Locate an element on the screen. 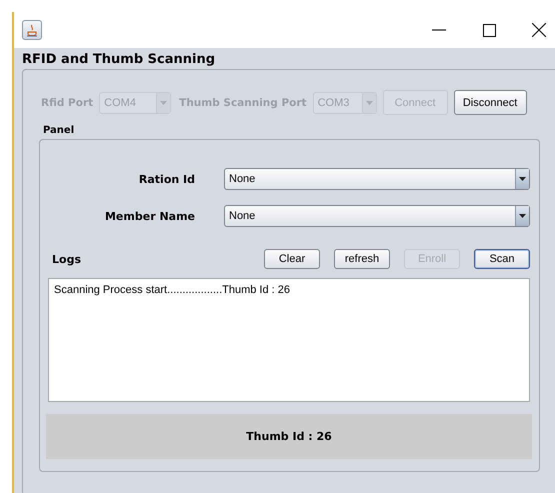  connection-button: Disconnect is located at coordinates (490, 102).